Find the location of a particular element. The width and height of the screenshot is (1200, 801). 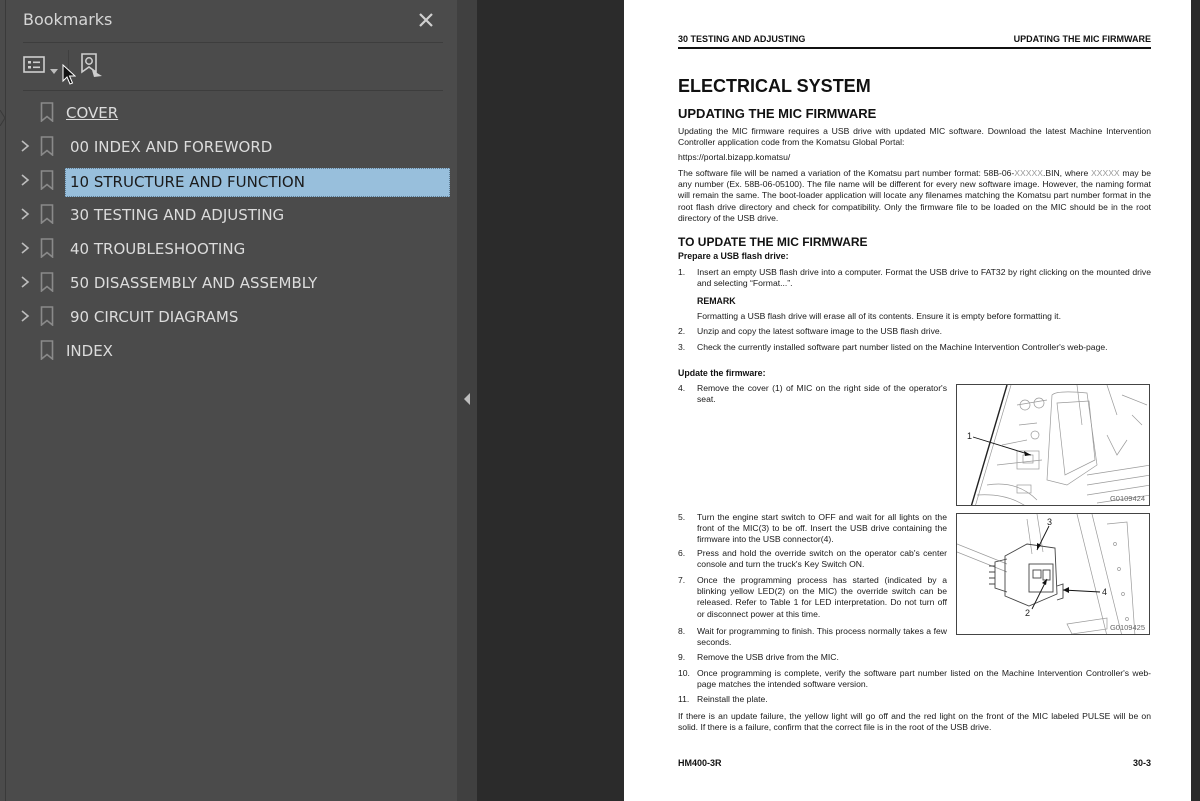

model-number: HM400-3R is located at coordinates (700, 763).